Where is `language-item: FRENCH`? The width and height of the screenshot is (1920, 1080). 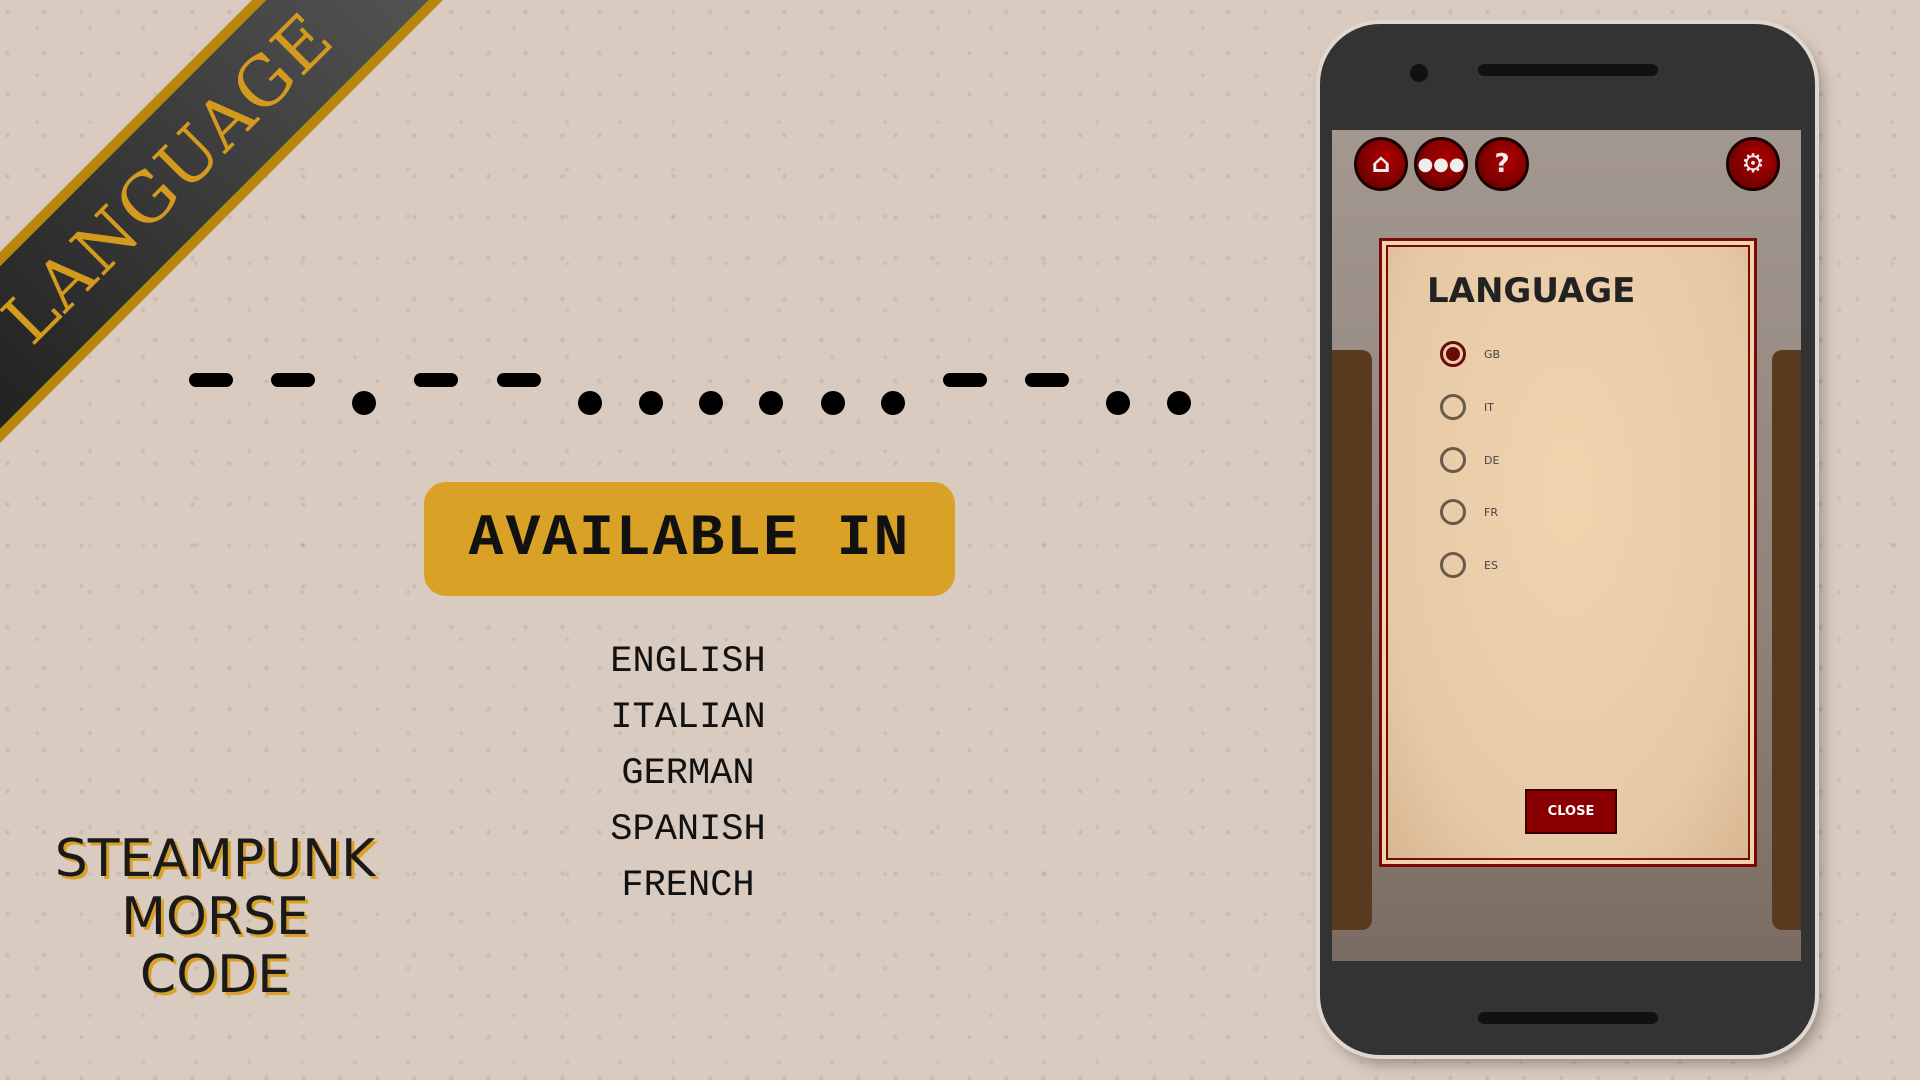 language-item: FRENCH is located at coordinates (688, 886).